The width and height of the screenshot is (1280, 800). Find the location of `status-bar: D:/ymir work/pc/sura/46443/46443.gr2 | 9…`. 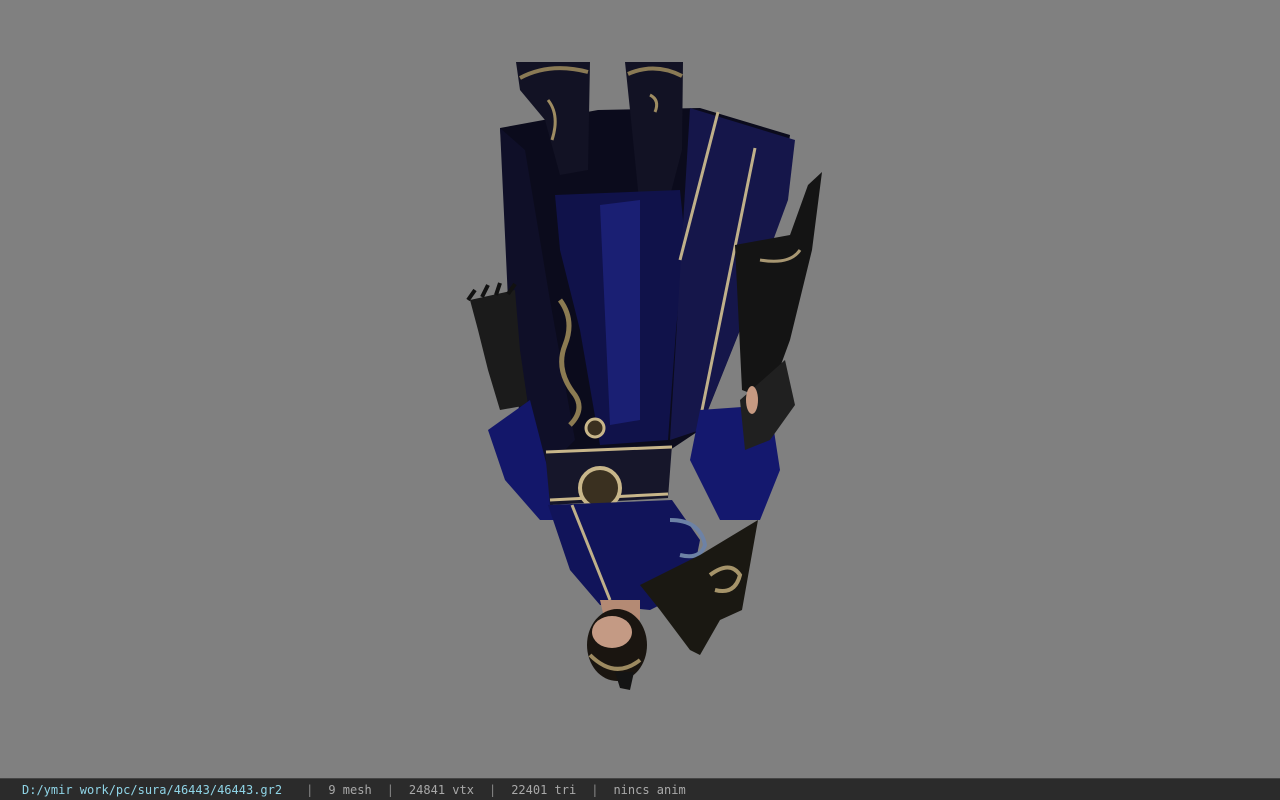

status-bar: D:/ymir work/pc/sura/46443/46443.gr2 | 9… is located at coordinates (640, 789).